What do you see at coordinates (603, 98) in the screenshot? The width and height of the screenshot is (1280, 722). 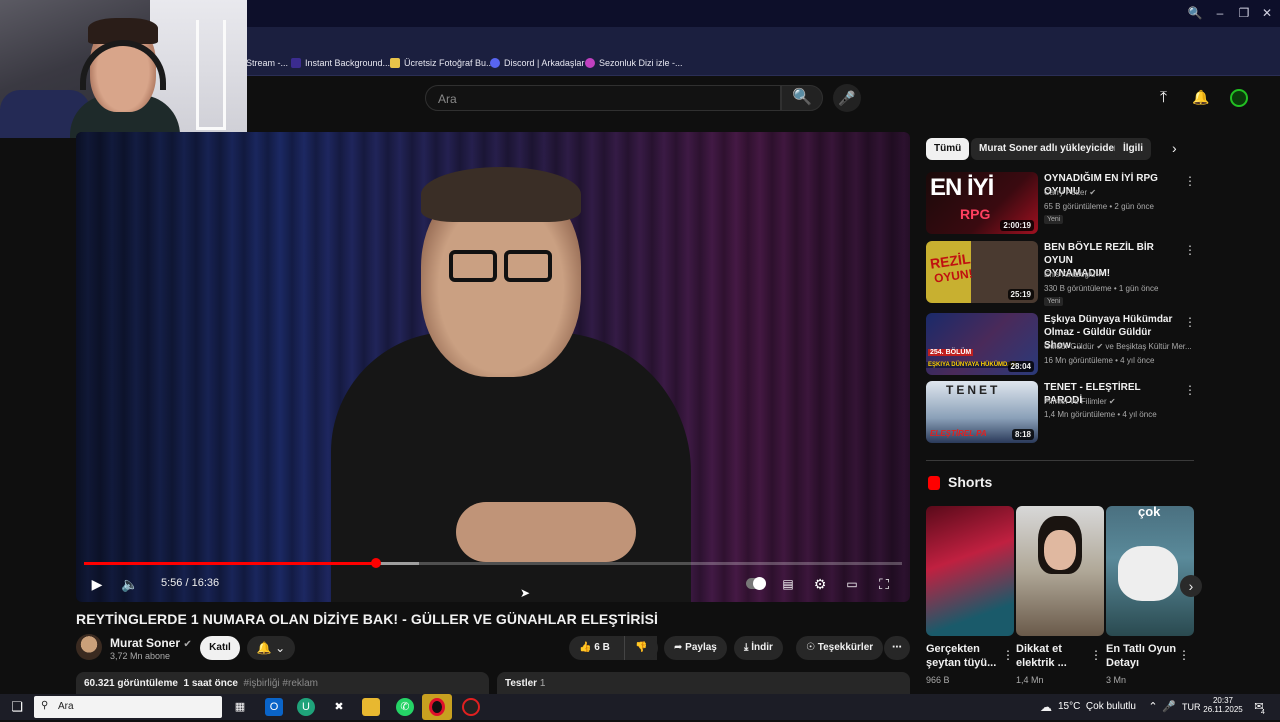 I see `search-input: Ara` at bounding box center [603, 98].